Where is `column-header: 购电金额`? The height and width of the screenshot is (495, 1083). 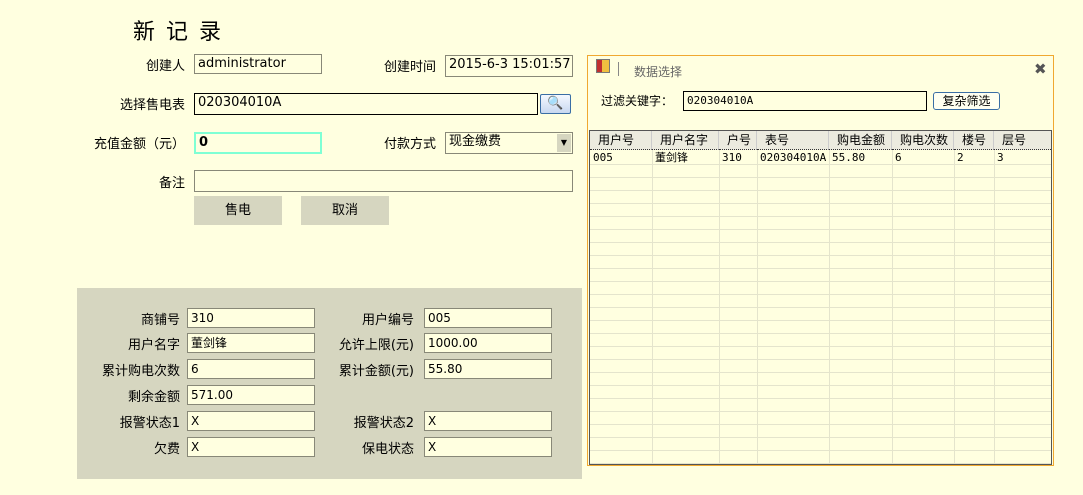 column-header: 购电金额 is located at coordinates (860, 140).